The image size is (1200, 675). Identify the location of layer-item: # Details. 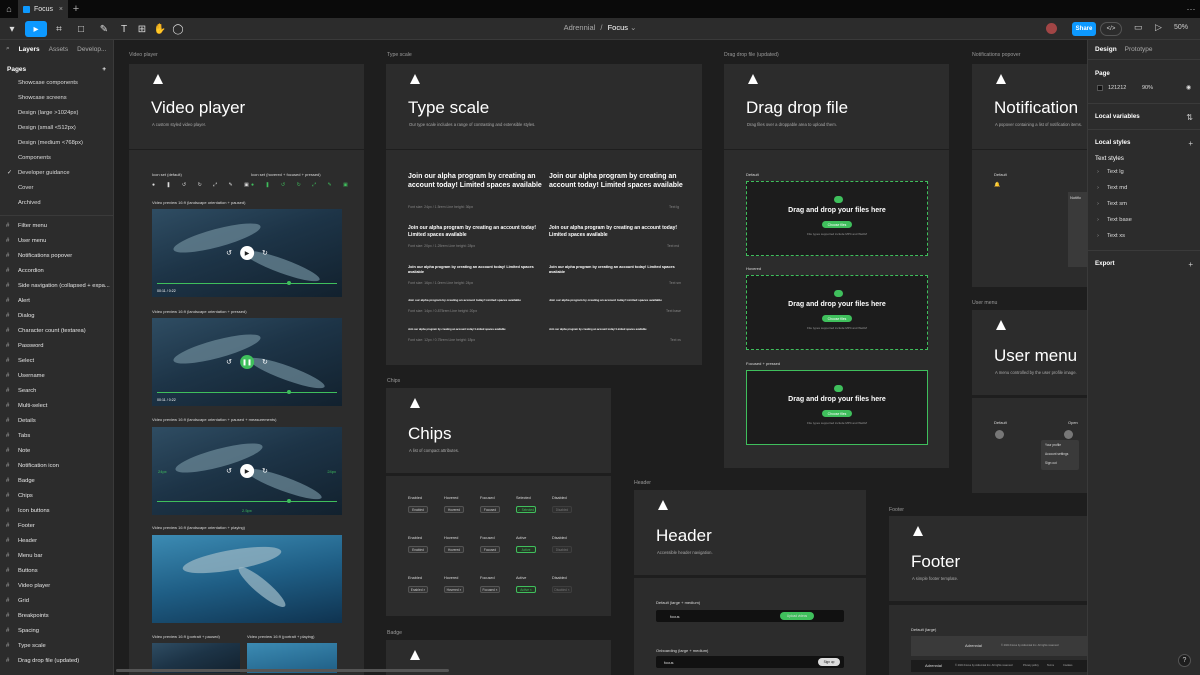
(56, 421).